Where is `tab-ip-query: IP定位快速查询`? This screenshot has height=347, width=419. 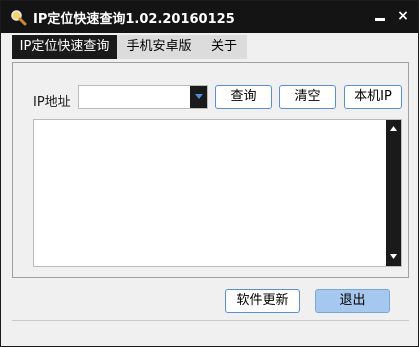 tab-ip-query: IP定位快速查询 is located at coordinates (64, 47).